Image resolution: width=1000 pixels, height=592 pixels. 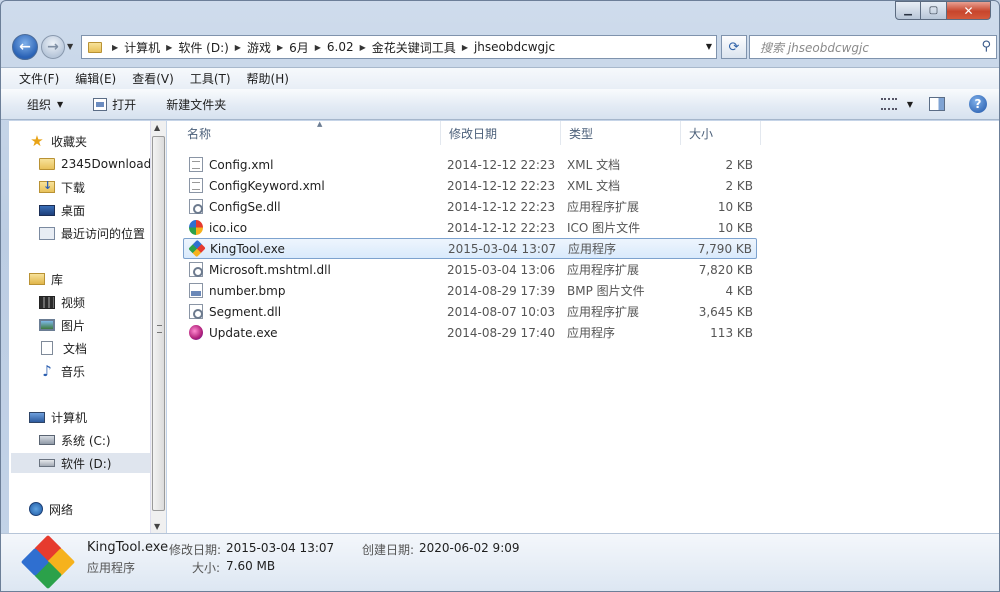 I want to click on star-icon: ★, so click(x=37, y=141).